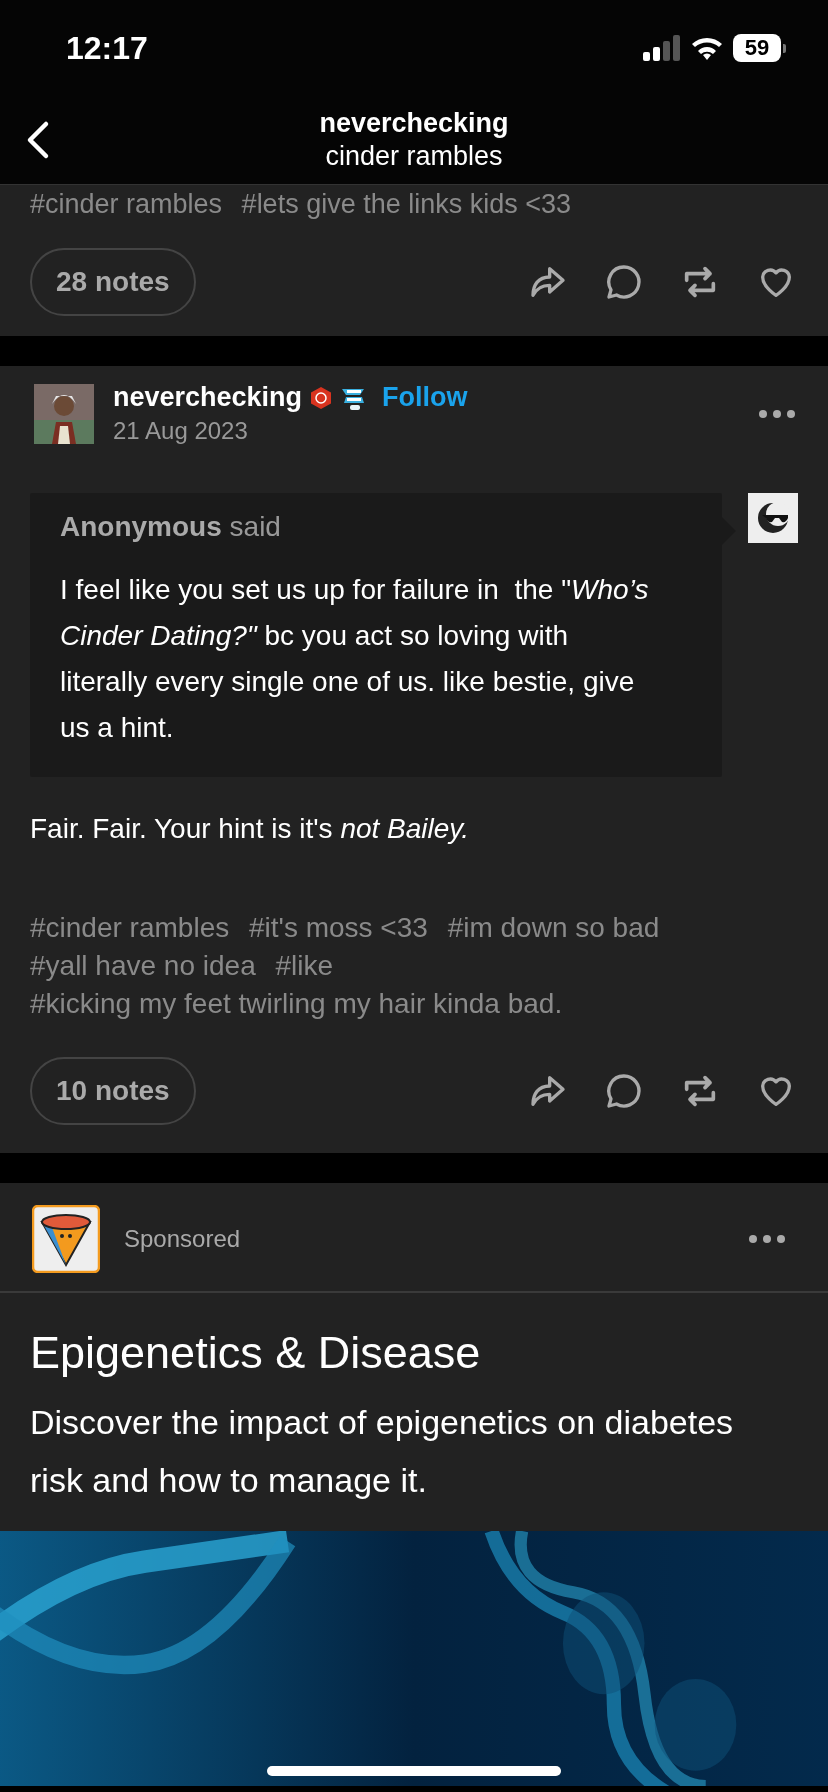 The height and width of the screenshot is (1792, 828). I want to click on answer-text: Fair. Fair. Your hint is it's not Bailey., so click(250, 829).